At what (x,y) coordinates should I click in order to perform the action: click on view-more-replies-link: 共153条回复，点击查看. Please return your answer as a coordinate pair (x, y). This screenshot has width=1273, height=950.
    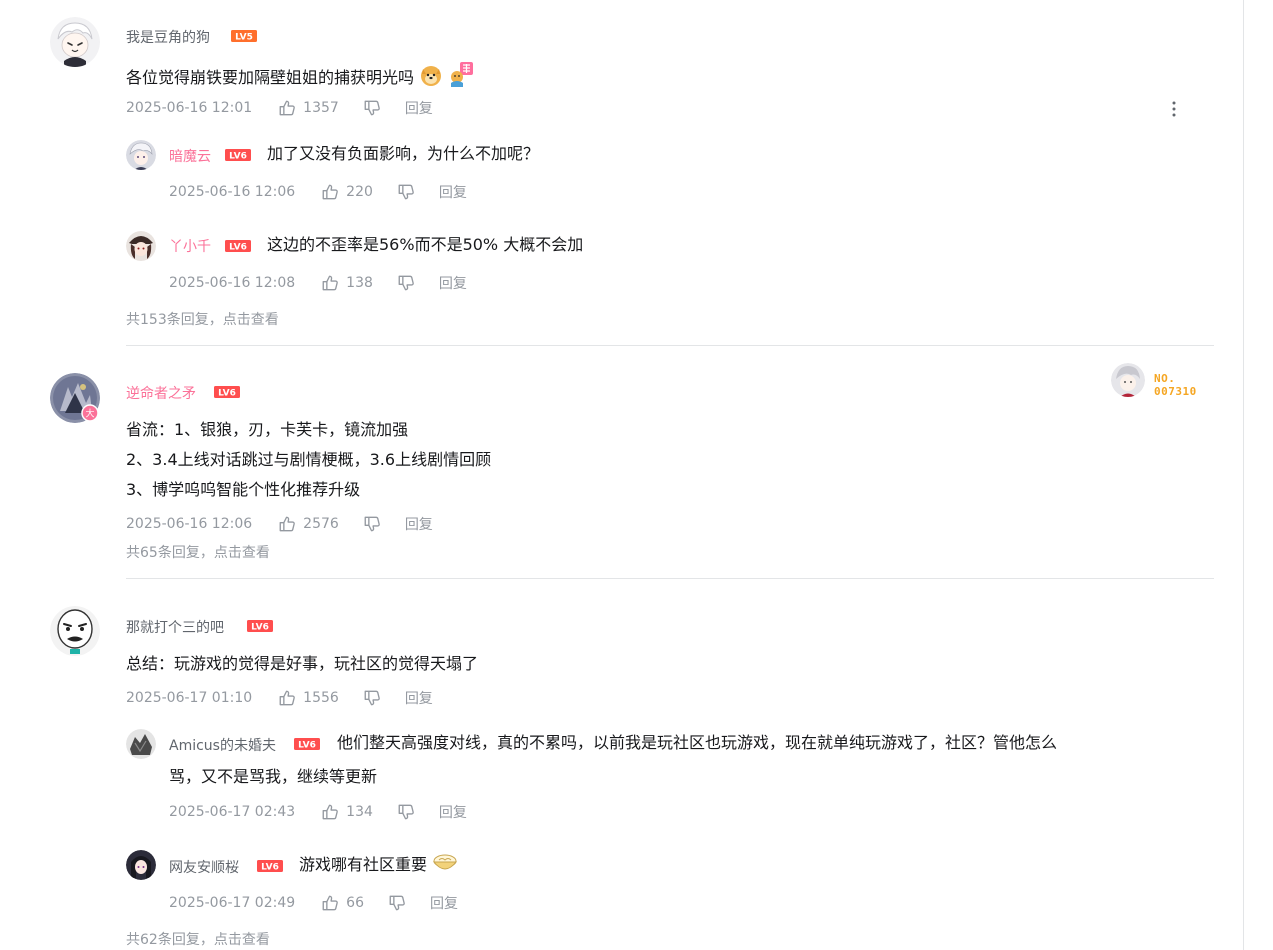
    Looking at the image, I should click on (202, 319).